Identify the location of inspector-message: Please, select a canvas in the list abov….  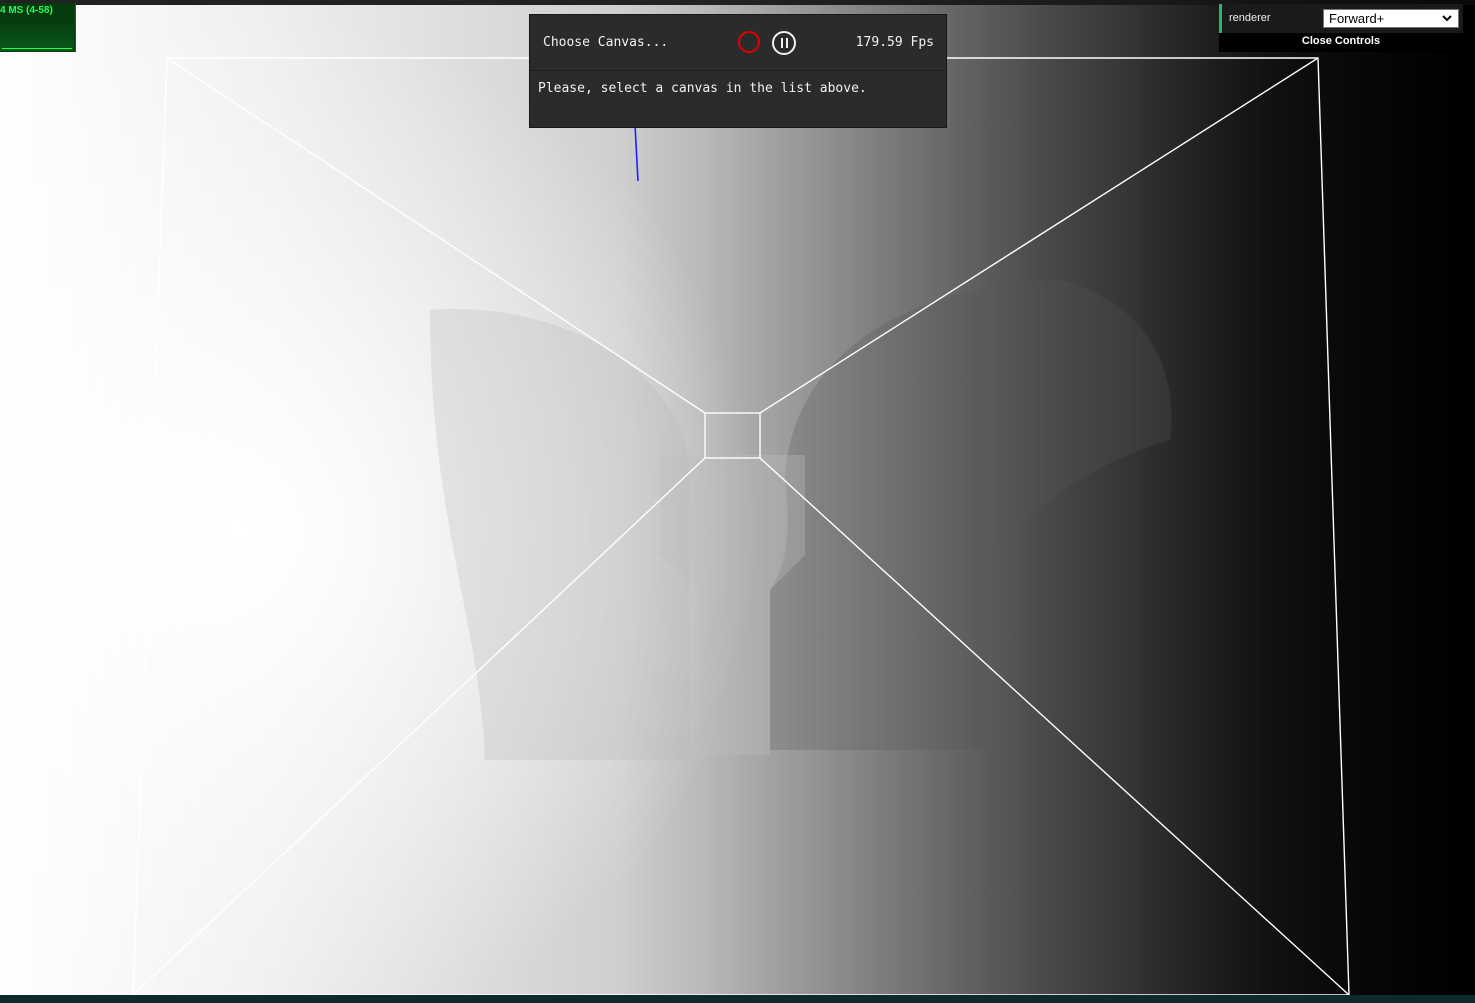
(702, 88).